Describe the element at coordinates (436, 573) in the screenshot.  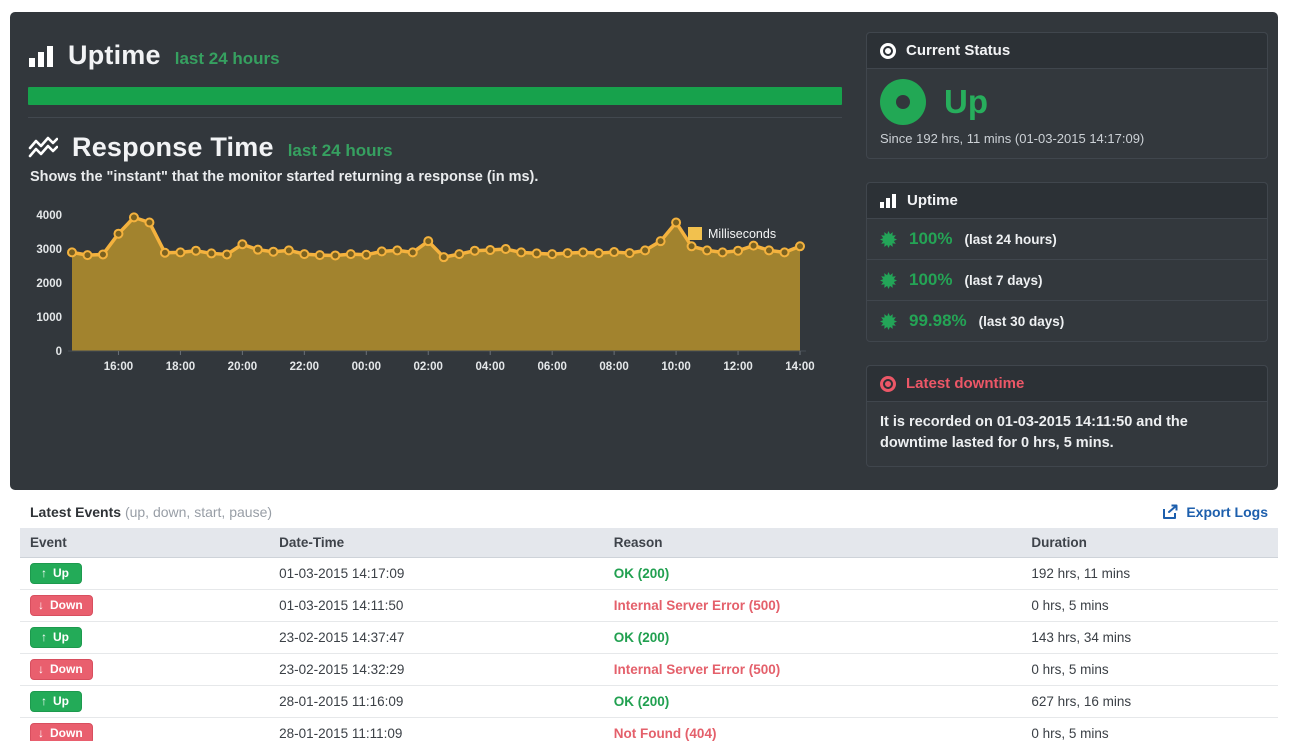
I see `event-datetime: 01-03-2015 14:17:09` at that location.